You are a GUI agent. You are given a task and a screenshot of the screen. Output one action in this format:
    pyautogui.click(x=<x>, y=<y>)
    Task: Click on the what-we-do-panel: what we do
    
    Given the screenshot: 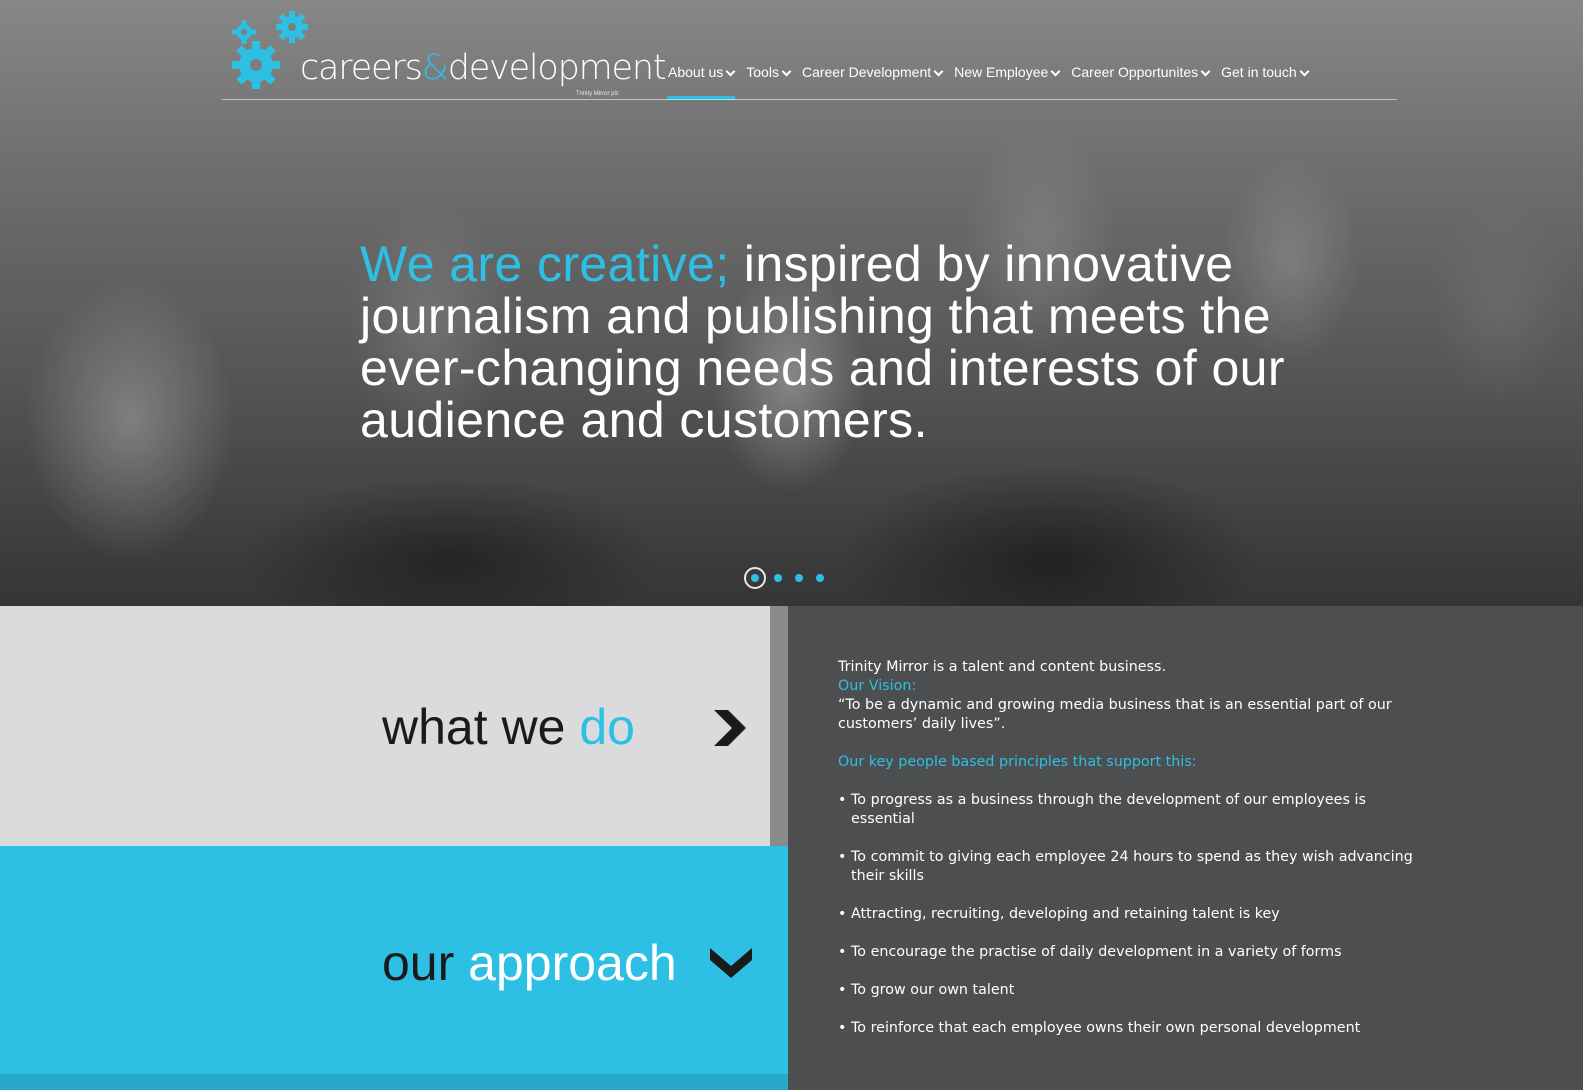 What is the action you would take?
    pyautogui.click(x=385, y=726)
    